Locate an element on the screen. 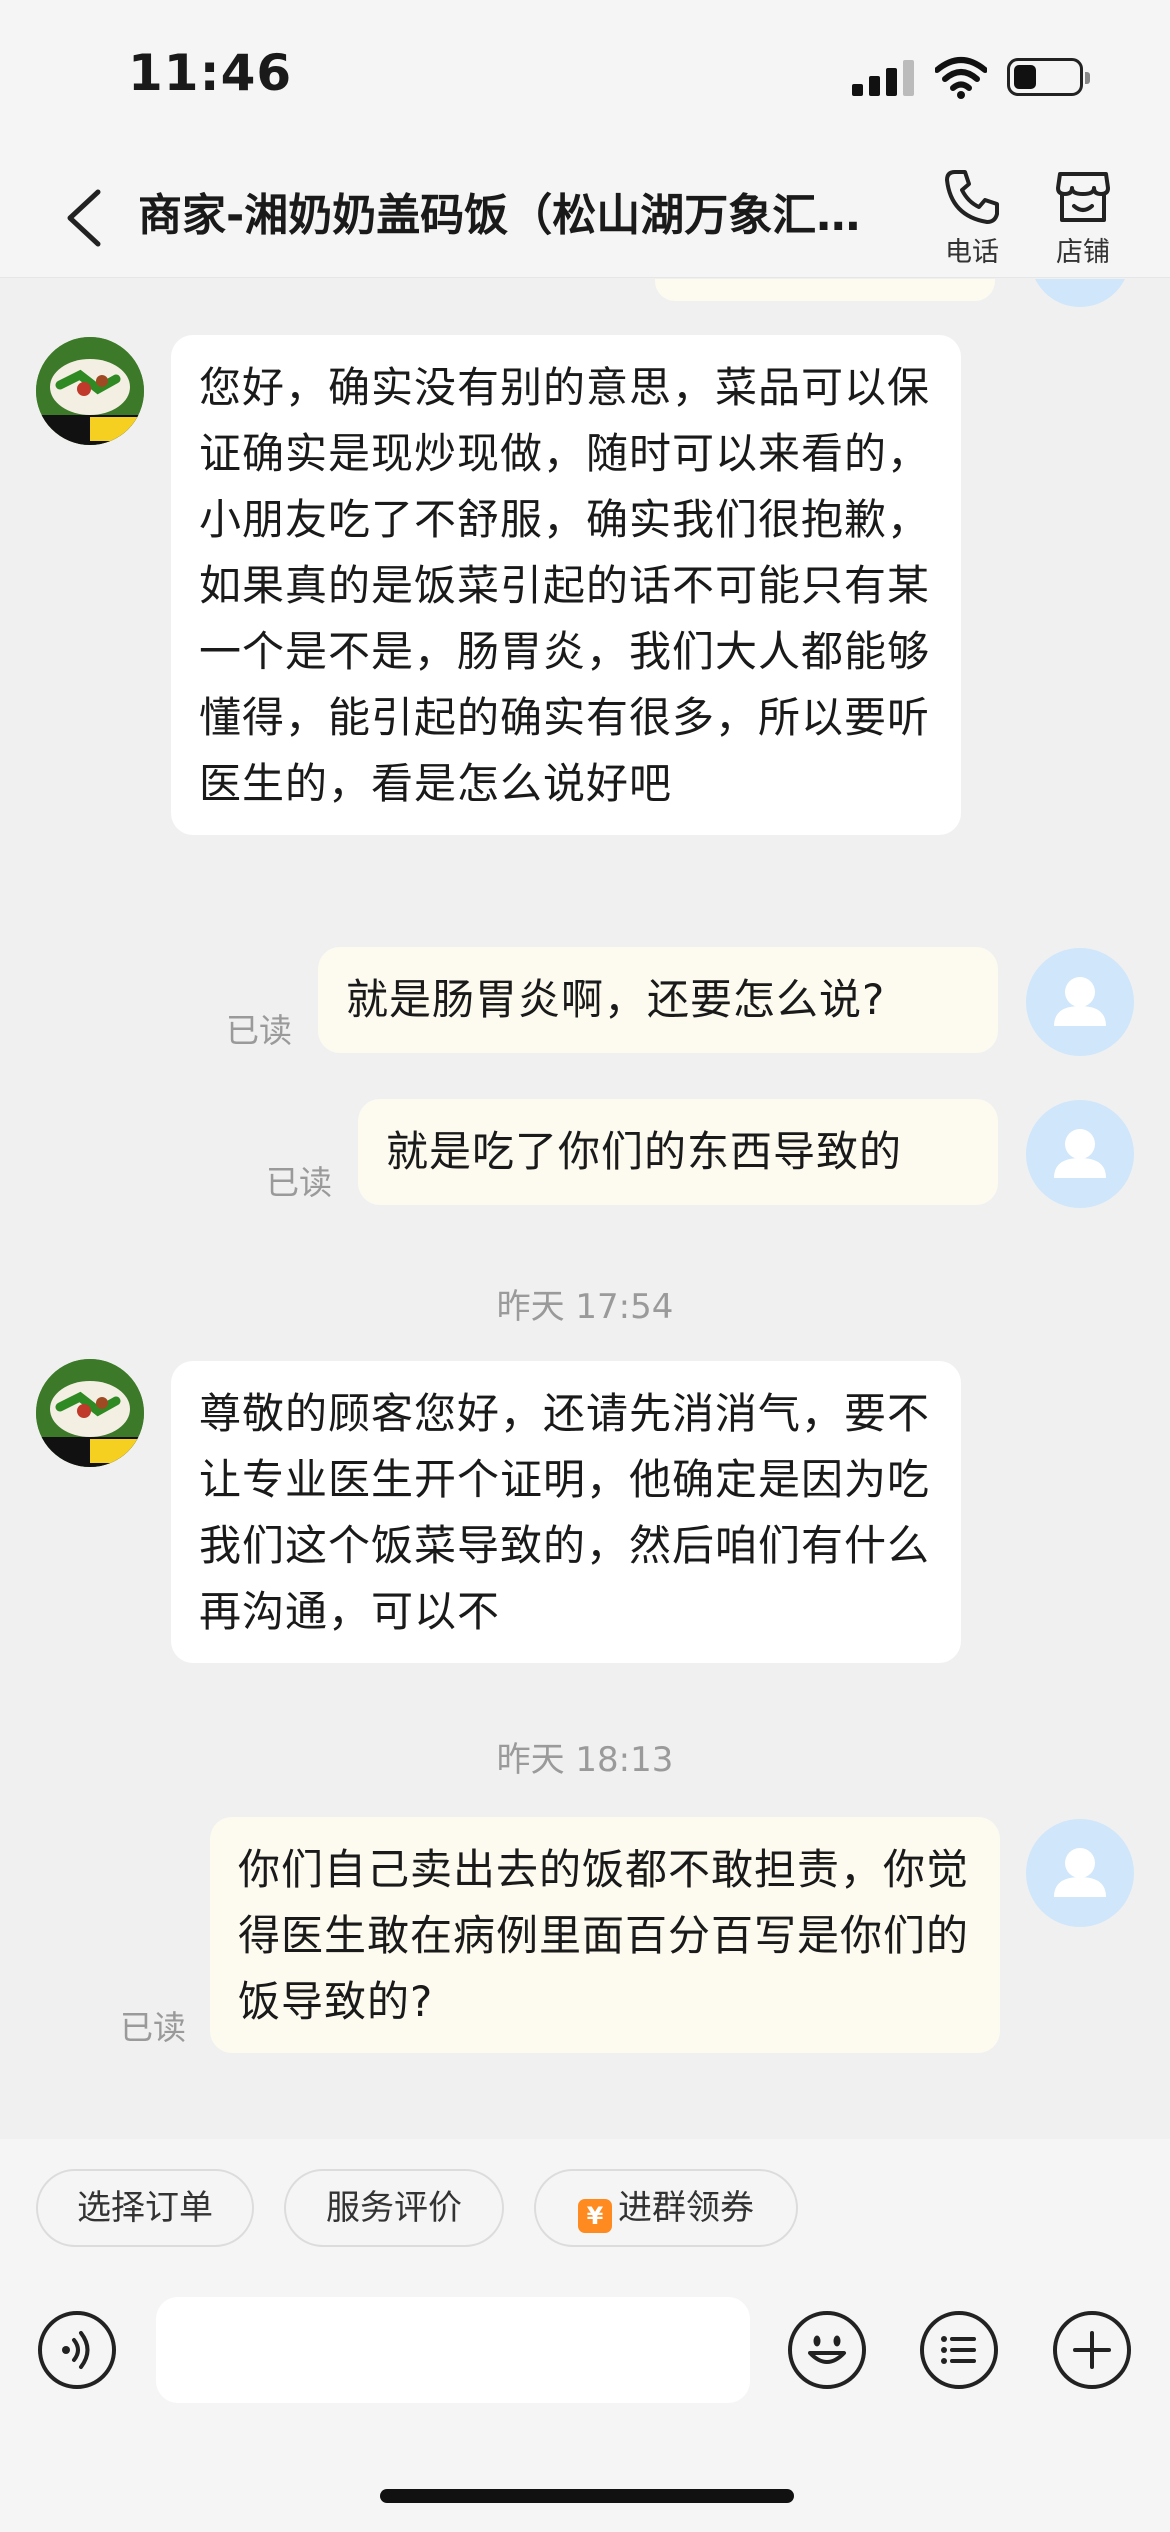  phone-icon is located at coordinates (972, 197).